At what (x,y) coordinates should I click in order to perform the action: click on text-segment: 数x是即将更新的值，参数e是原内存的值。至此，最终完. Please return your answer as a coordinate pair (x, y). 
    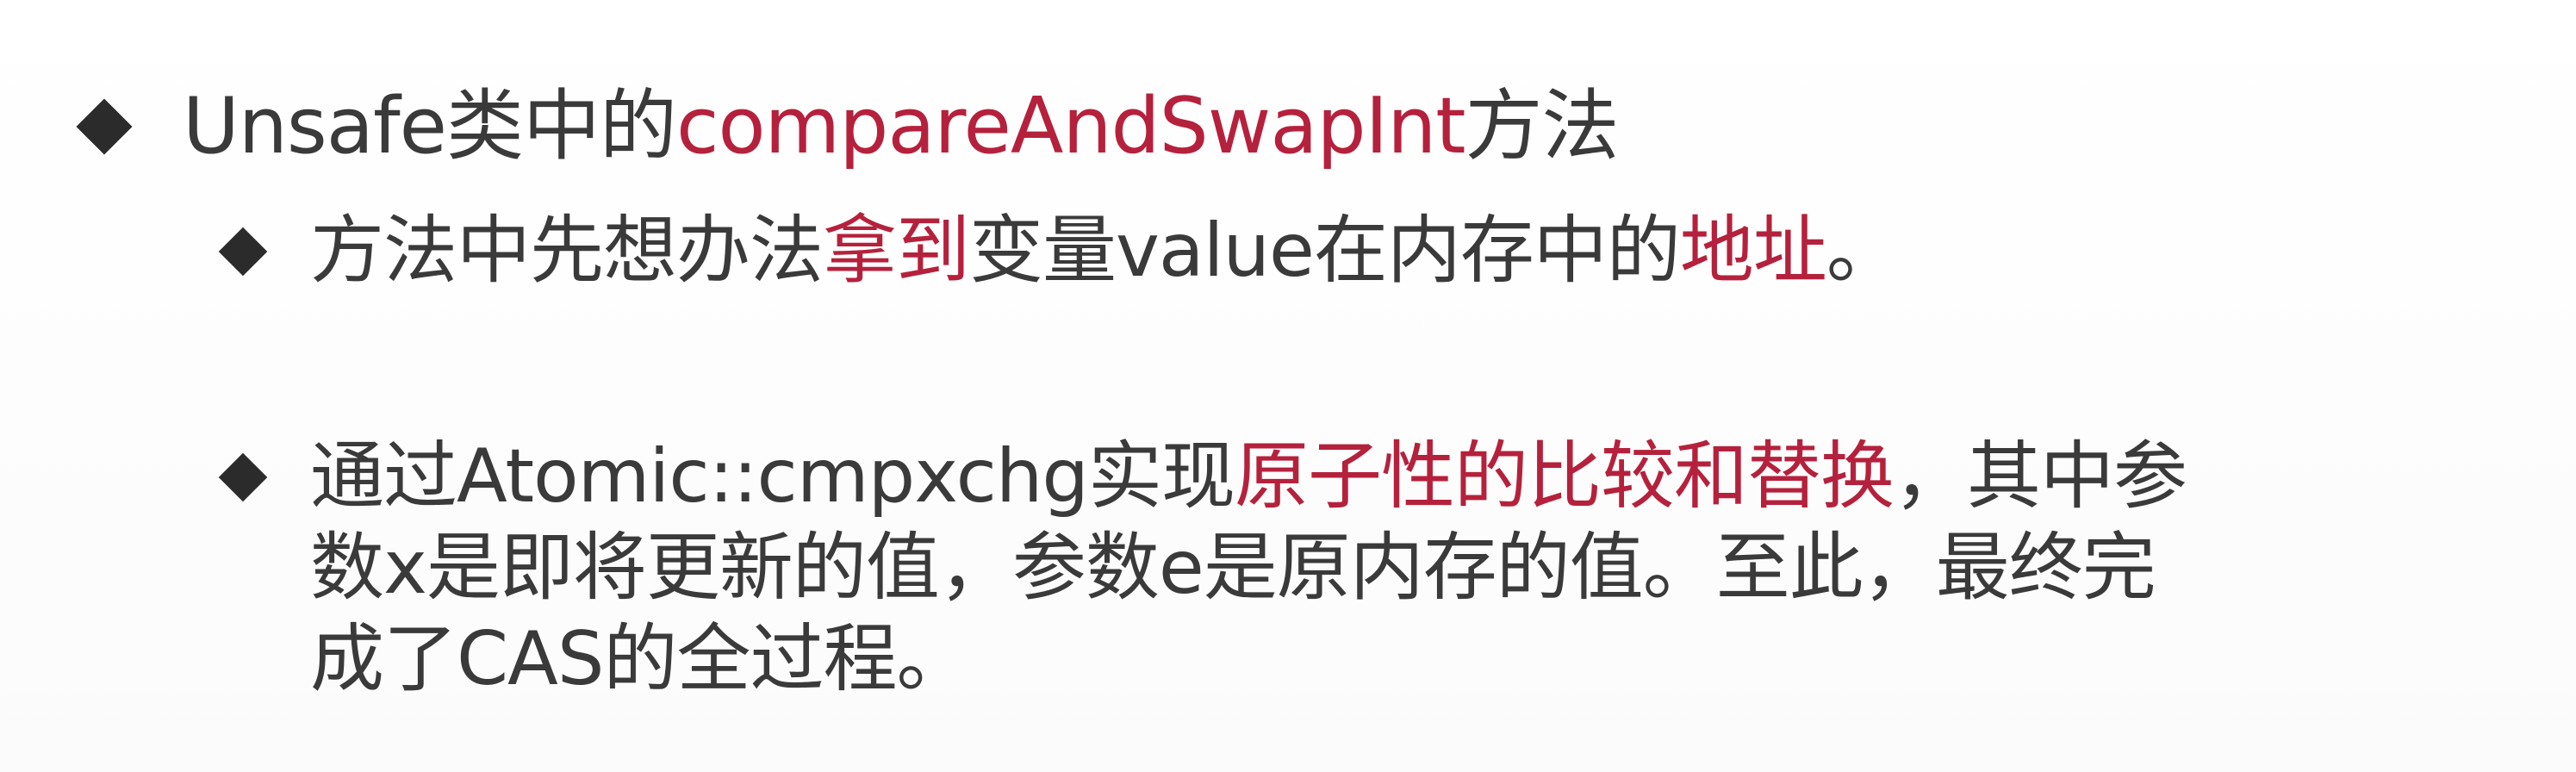
    Looking at the image, I should click on (1233, 568).